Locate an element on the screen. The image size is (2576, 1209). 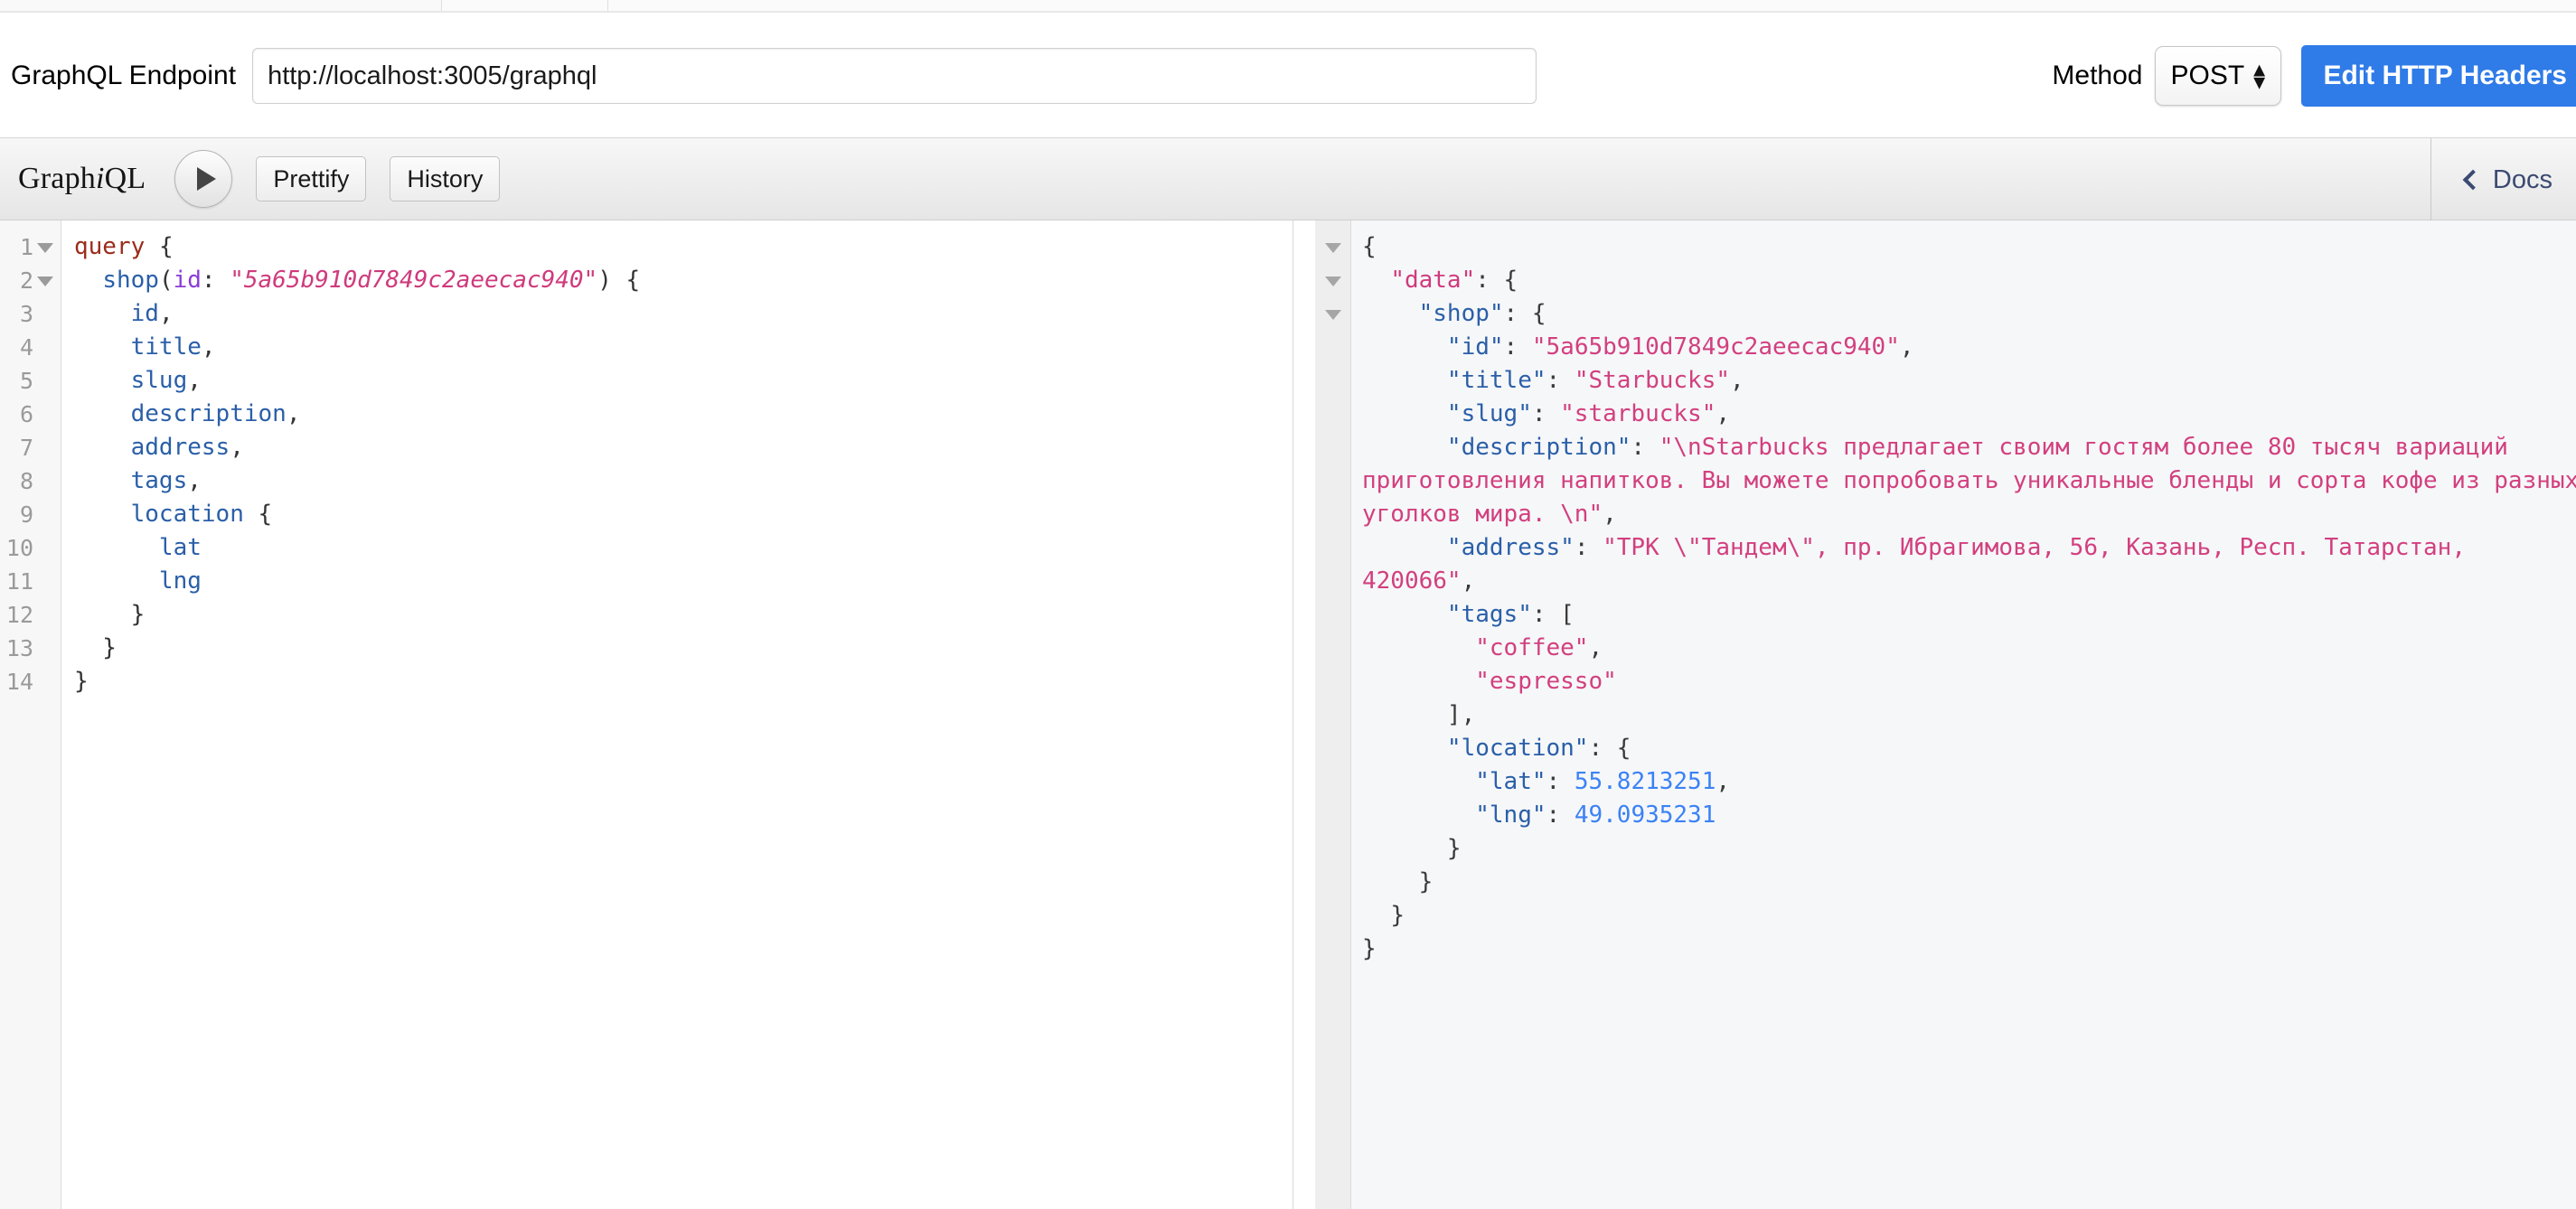
code-line: "tags": [ is located at coordinates (1969, 615).